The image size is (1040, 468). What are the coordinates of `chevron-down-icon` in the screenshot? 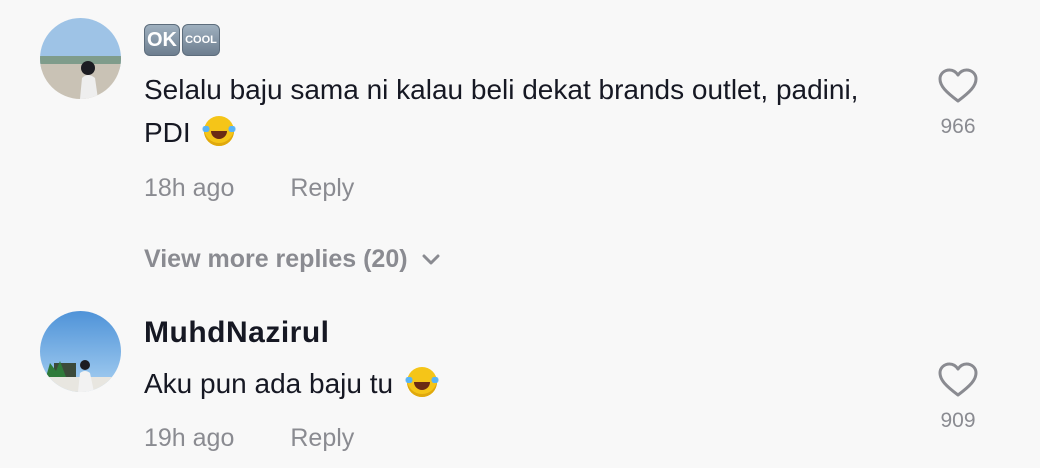 It's located at (431, 259).